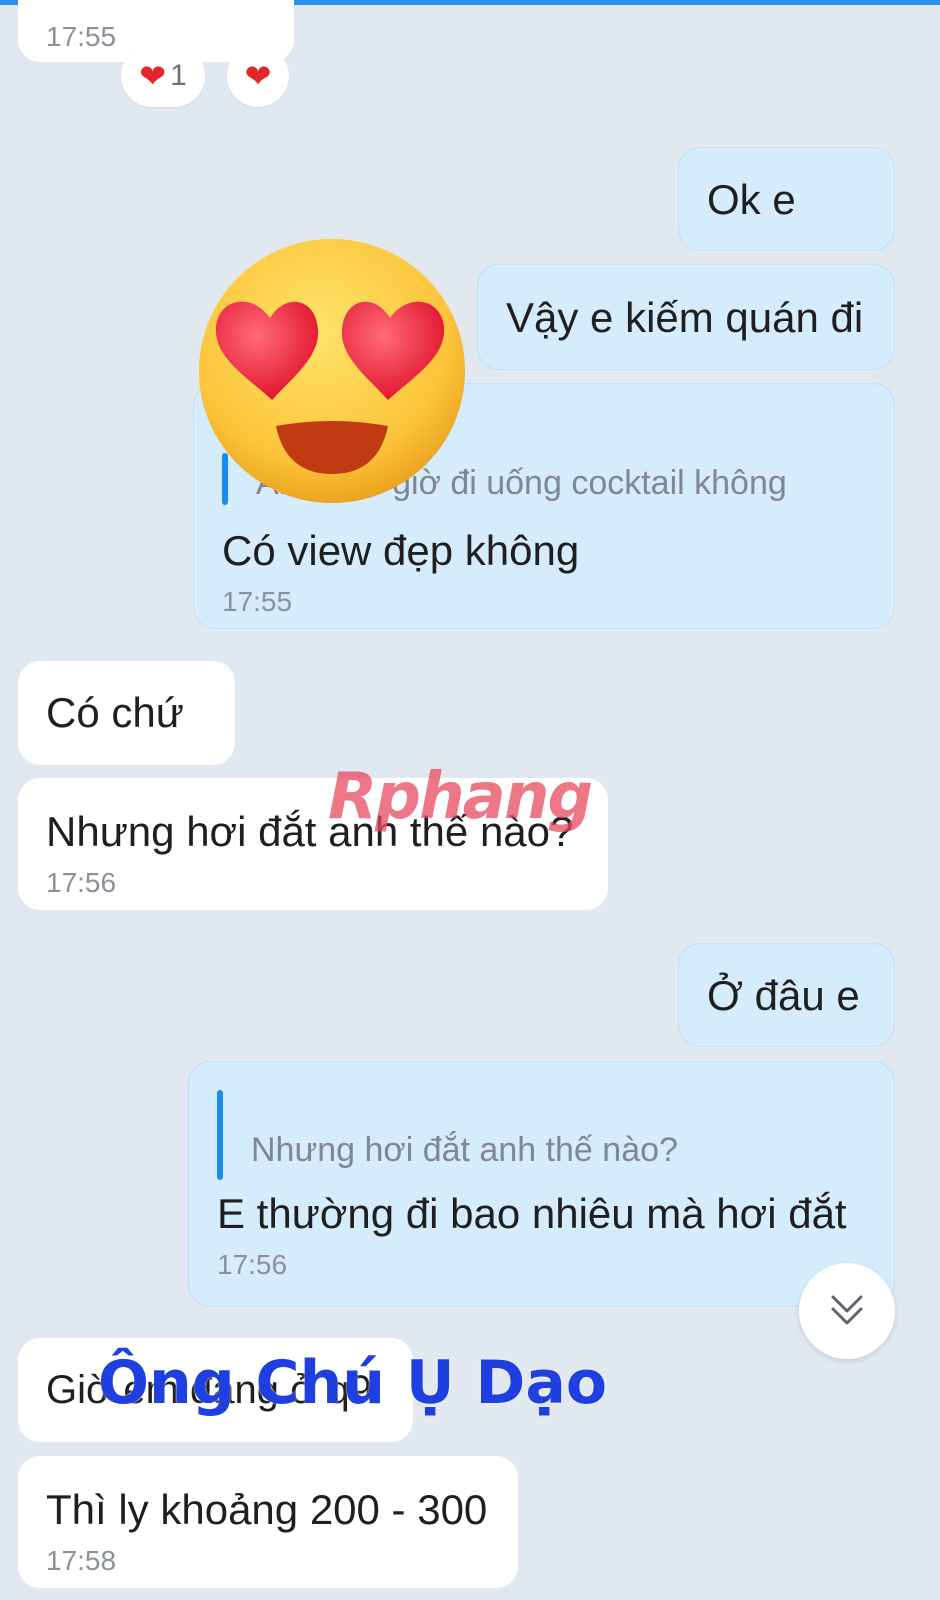  I want to click on reaction-count: 1, so click(178, 75).